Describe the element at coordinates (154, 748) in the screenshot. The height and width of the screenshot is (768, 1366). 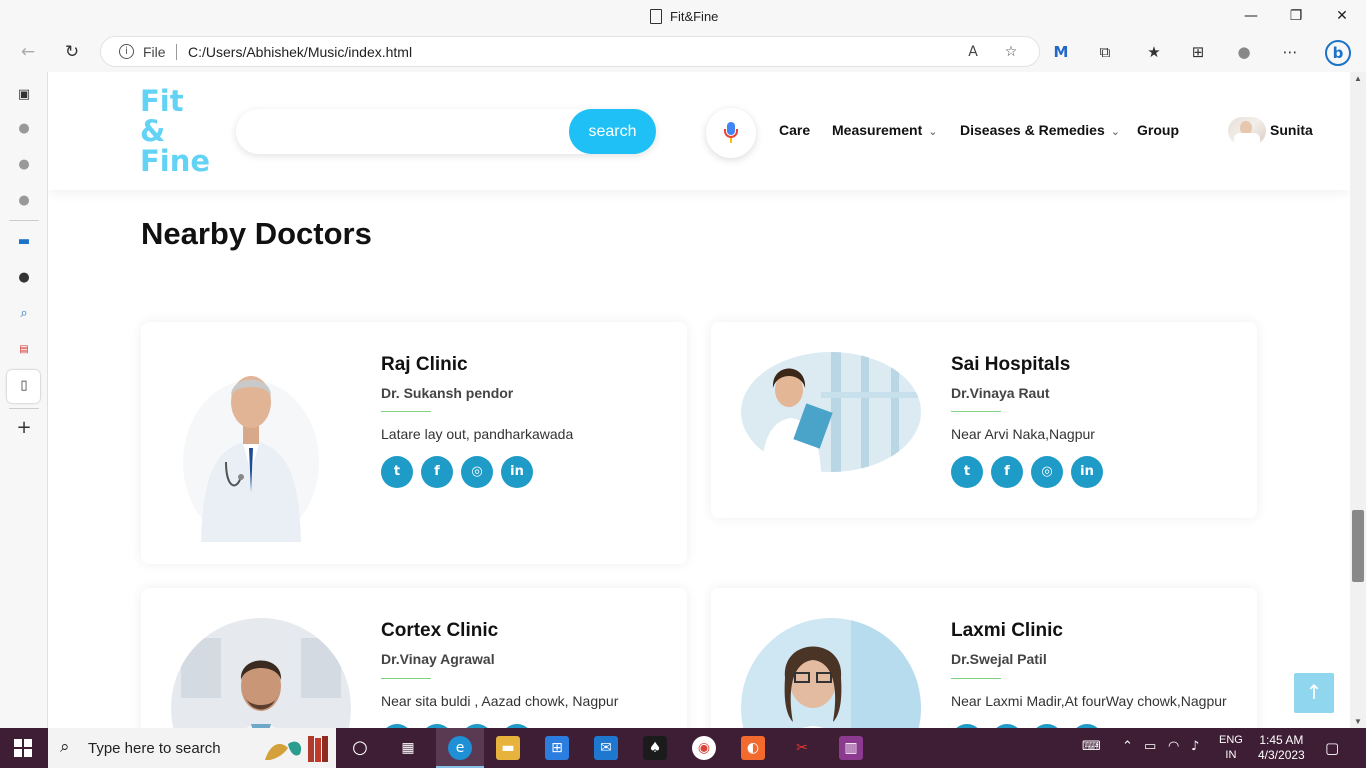
I see `taskbar-search-placeholder: Type here to search` at that location.